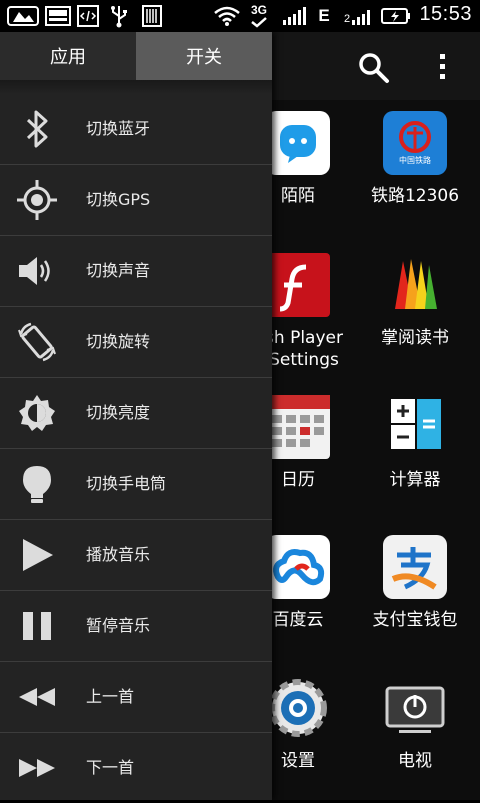 The width and height of the screenshot is (480, 803). I want to click on toggle-bluetooth: 切换蓝牙, so click(136, 129).